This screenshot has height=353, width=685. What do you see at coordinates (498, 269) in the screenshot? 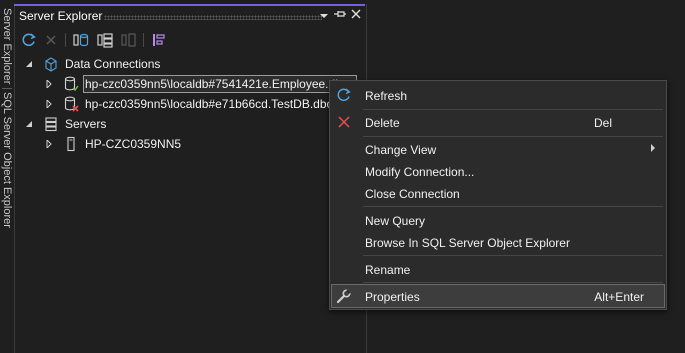
I see `menu-item-rename: Rename` at bounding box center [498, 269].